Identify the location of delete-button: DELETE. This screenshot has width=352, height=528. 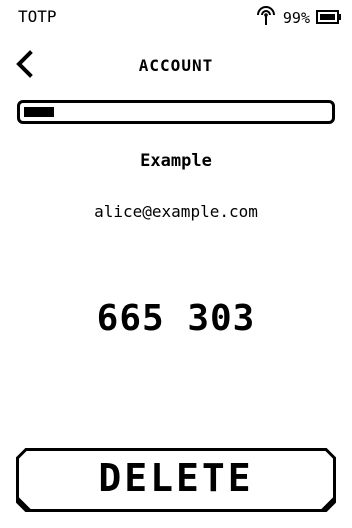
(176, 480).